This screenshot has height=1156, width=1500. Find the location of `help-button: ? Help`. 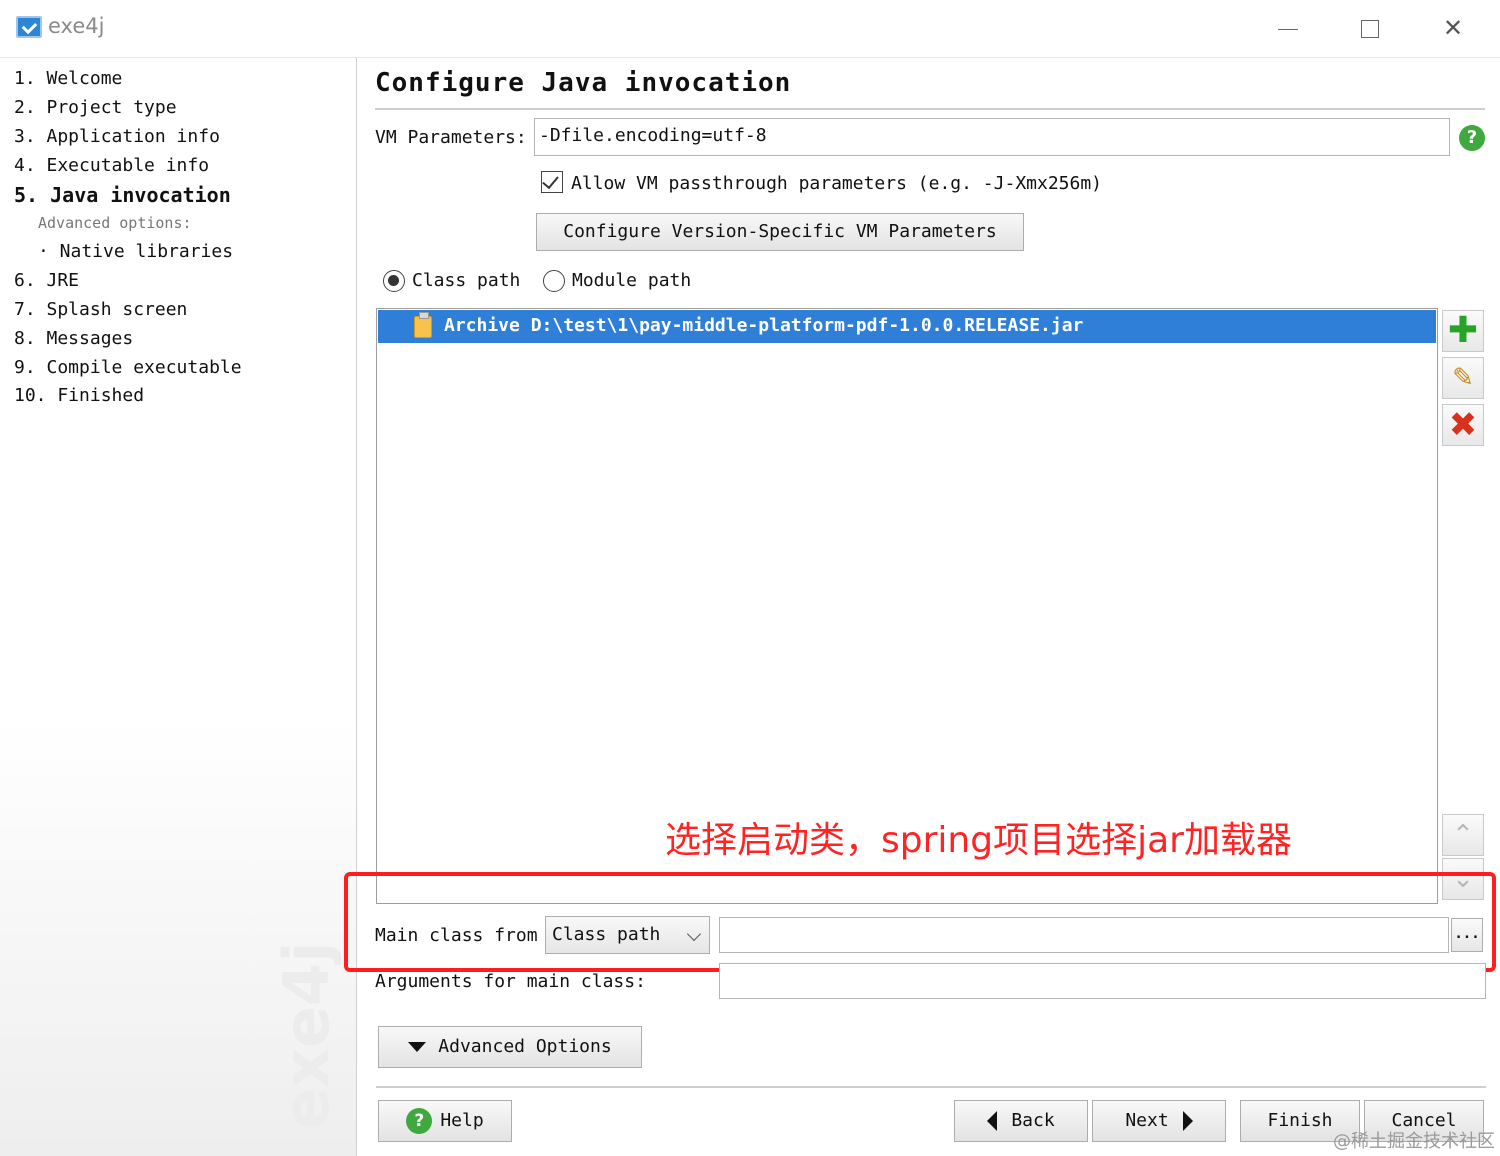

help-button: ? Help is located at coordinates (445, 1121).